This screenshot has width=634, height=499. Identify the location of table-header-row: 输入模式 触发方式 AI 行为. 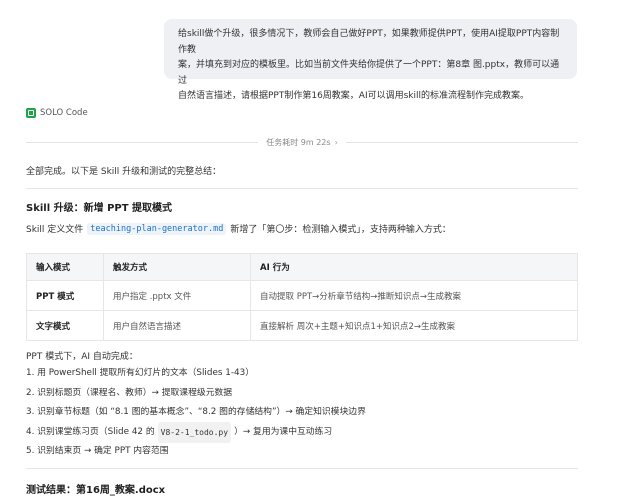
(302, 267).